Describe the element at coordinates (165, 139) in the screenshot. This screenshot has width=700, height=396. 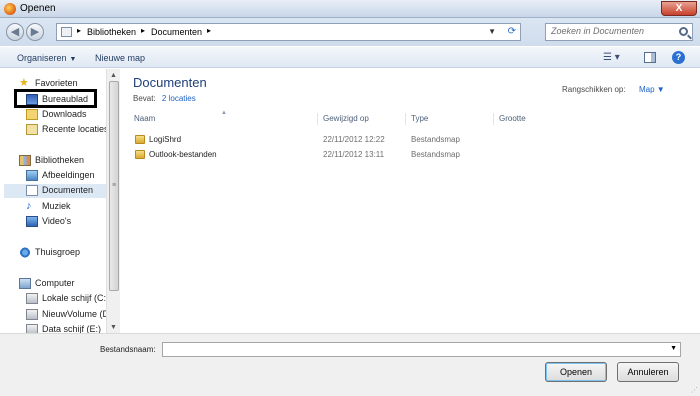
I see `file-name: LogiShrd` at that location.